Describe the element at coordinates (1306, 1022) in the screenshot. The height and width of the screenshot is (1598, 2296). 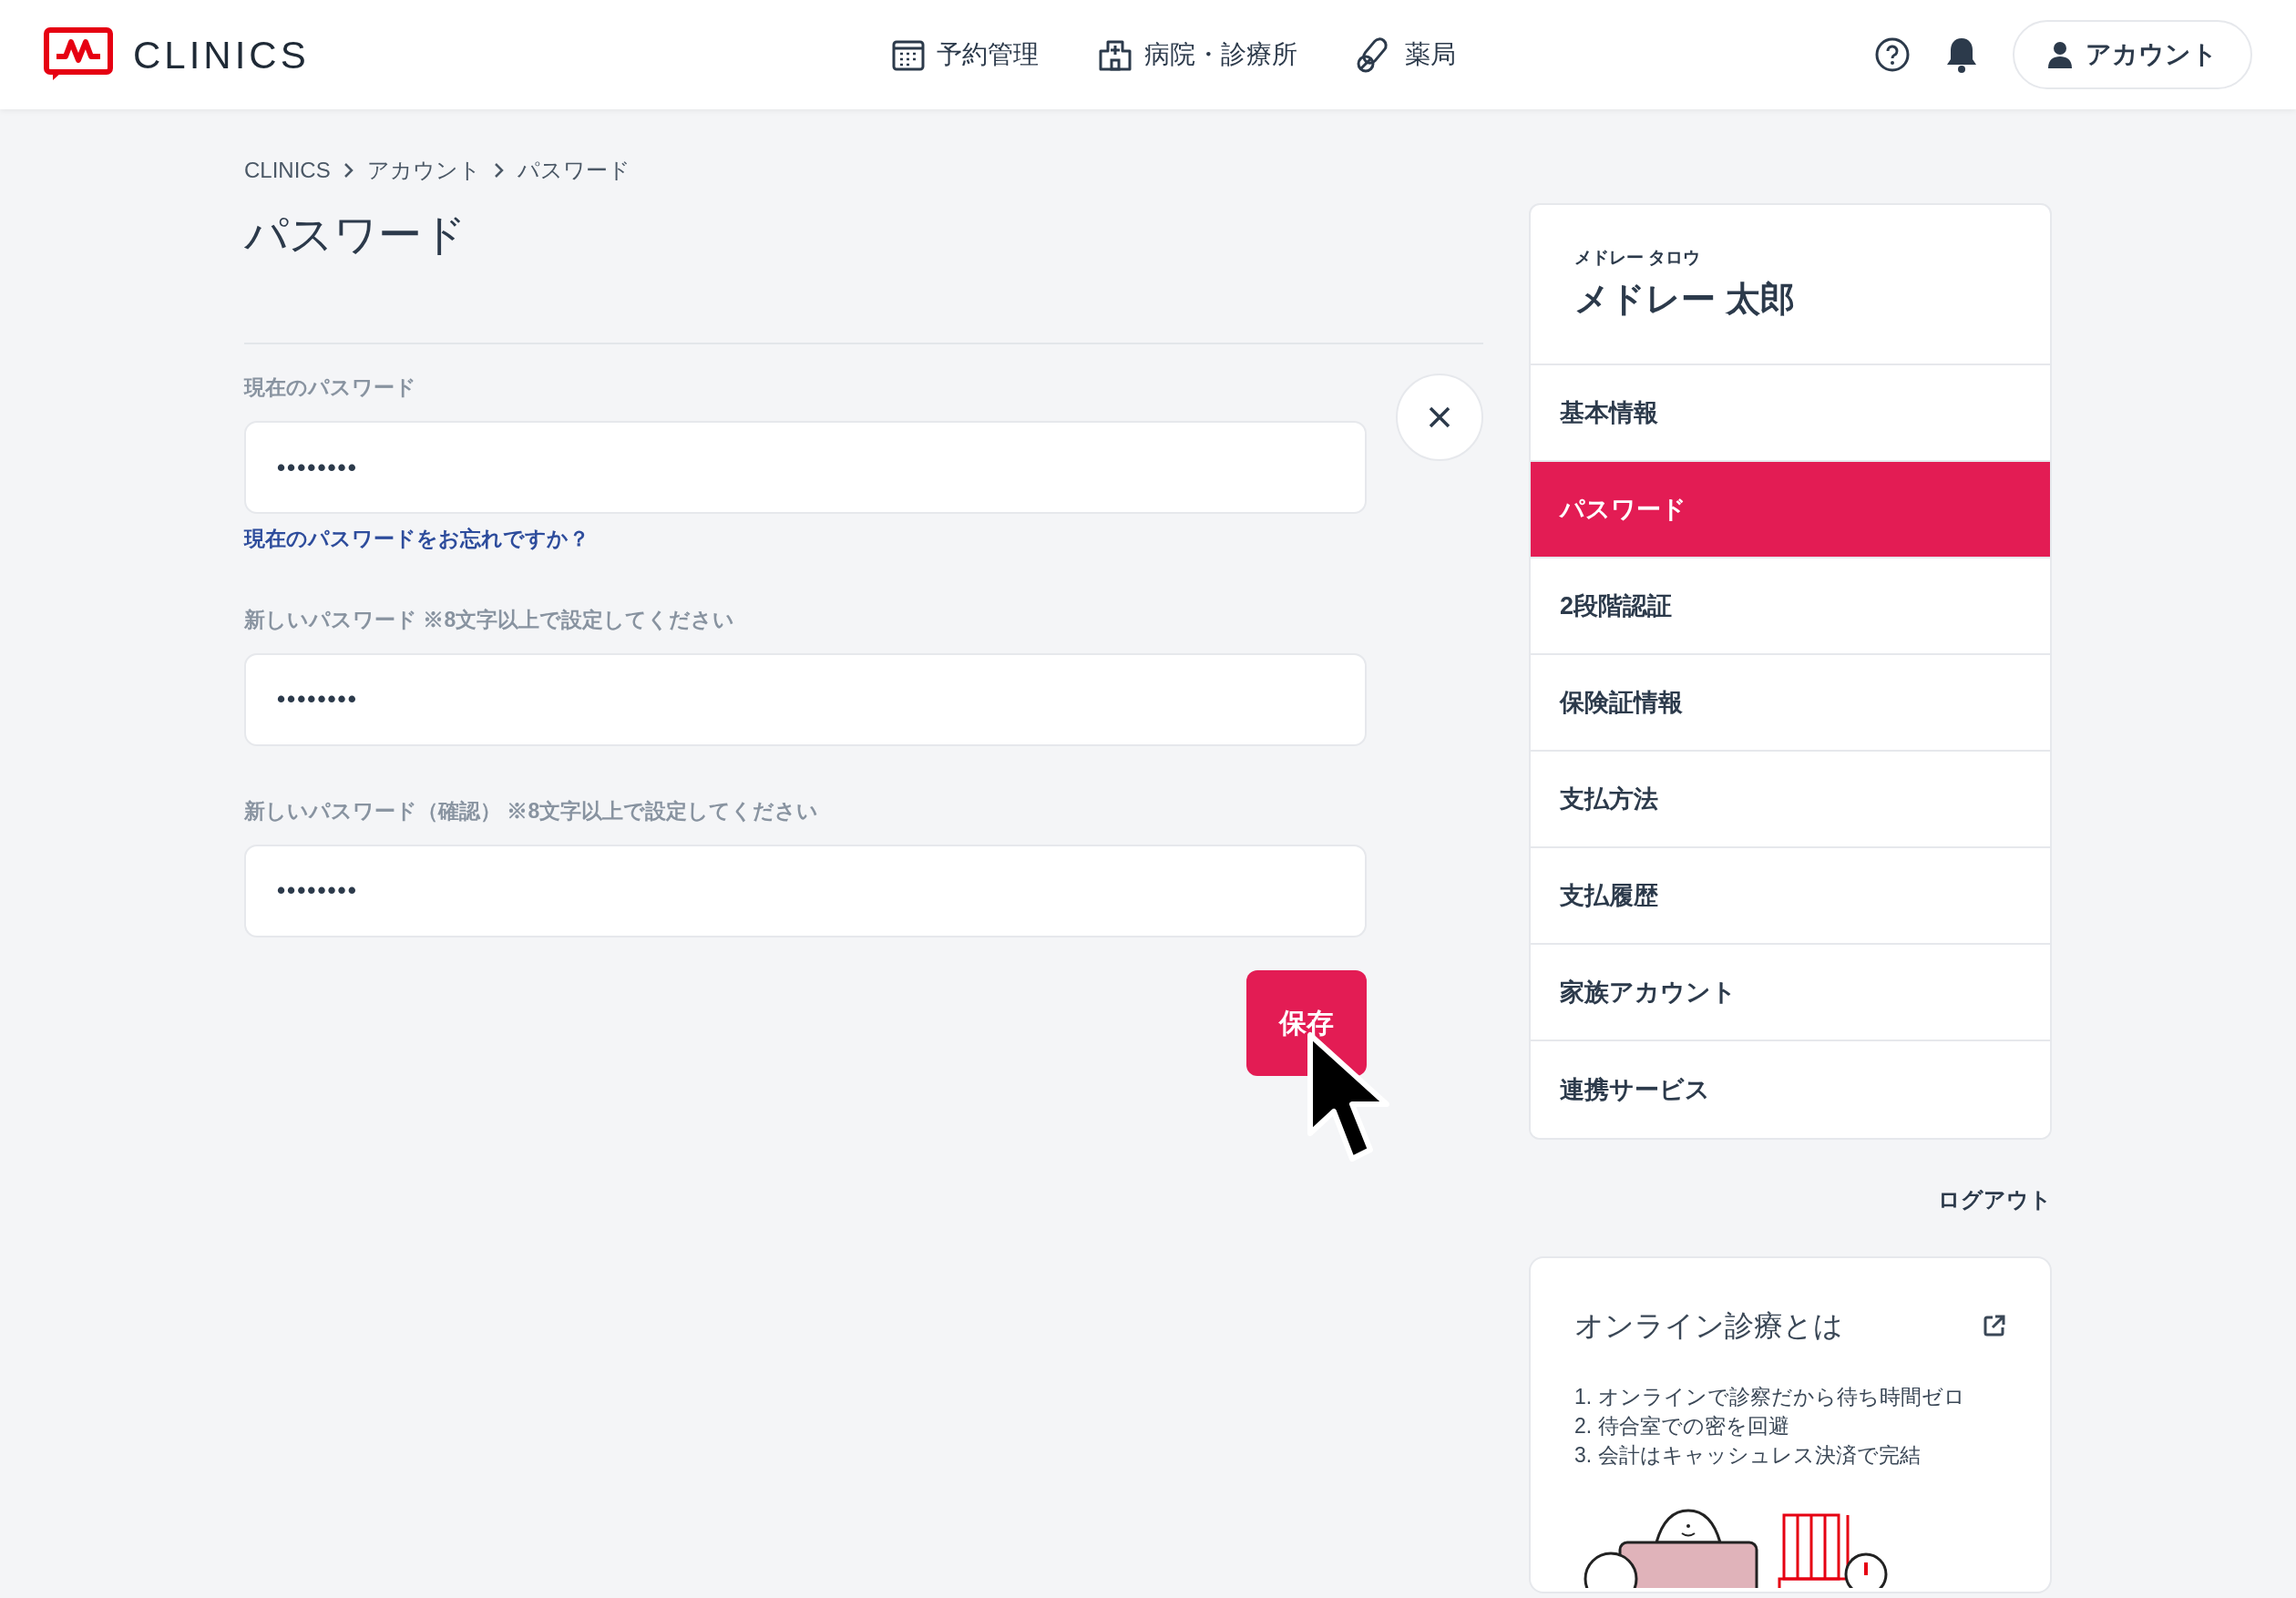
I see `save-button: 保存` at that location.